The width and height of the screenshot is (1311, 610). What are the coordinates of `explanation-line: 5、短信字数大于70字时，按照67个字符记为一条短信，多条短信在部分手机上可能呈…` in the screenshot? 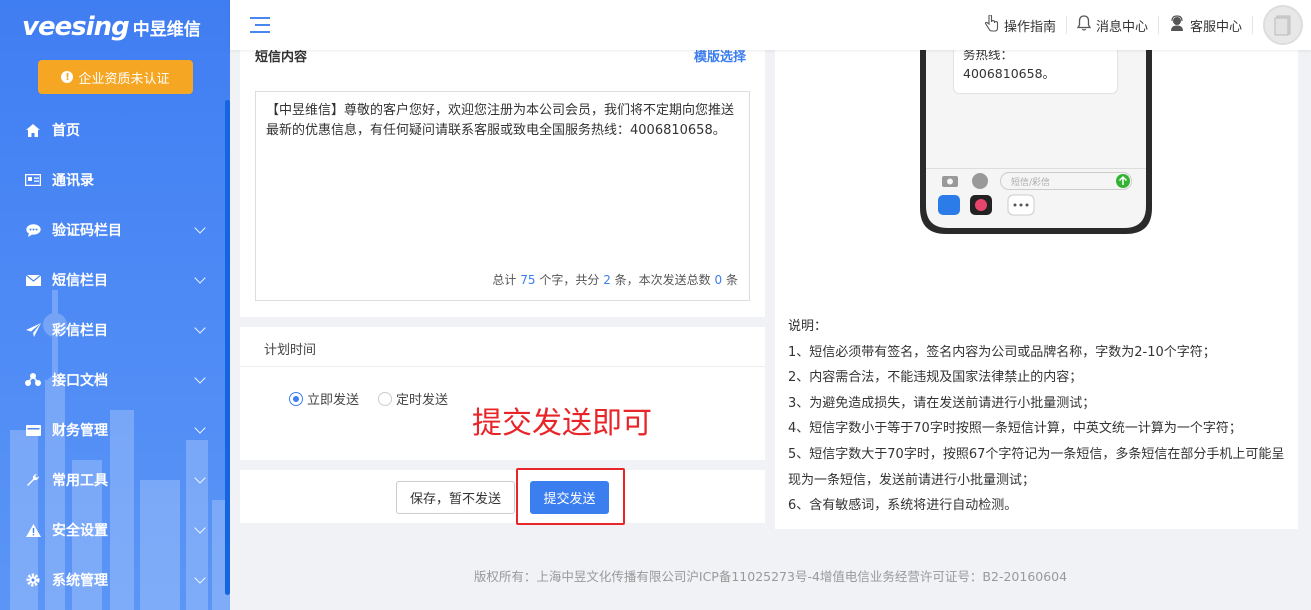 It's located at (1036, 467).